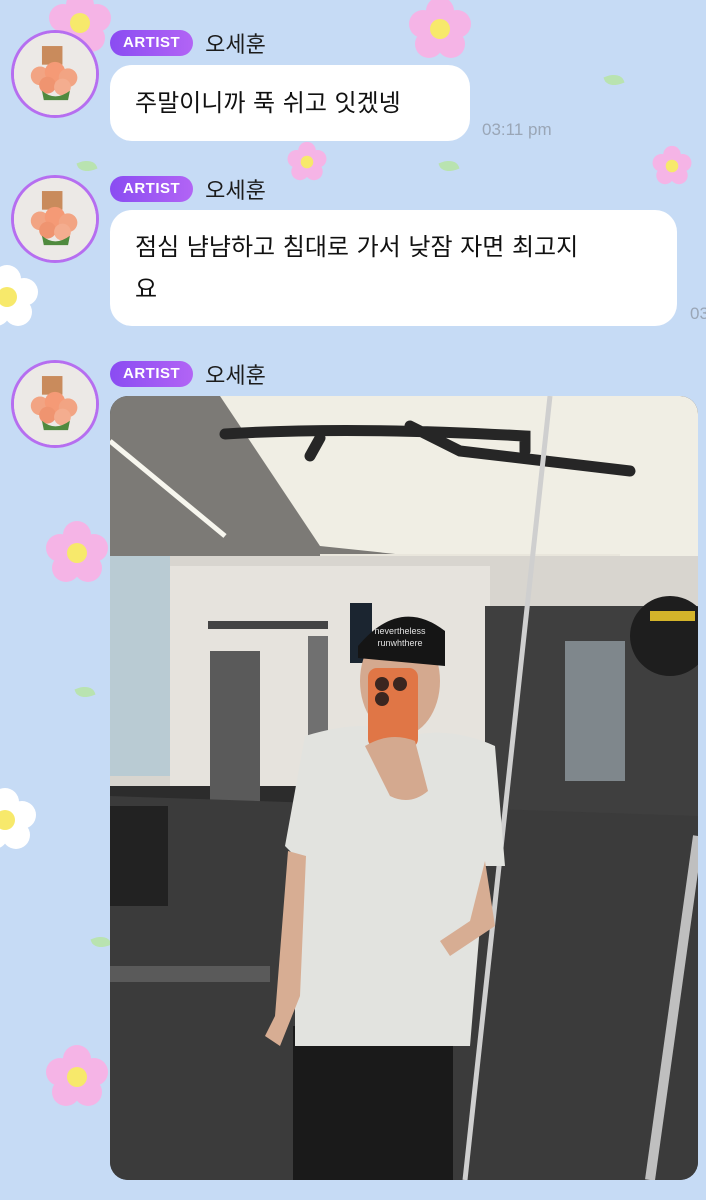  I want to click on message-time: 03:11 pm, so click(517, 129).